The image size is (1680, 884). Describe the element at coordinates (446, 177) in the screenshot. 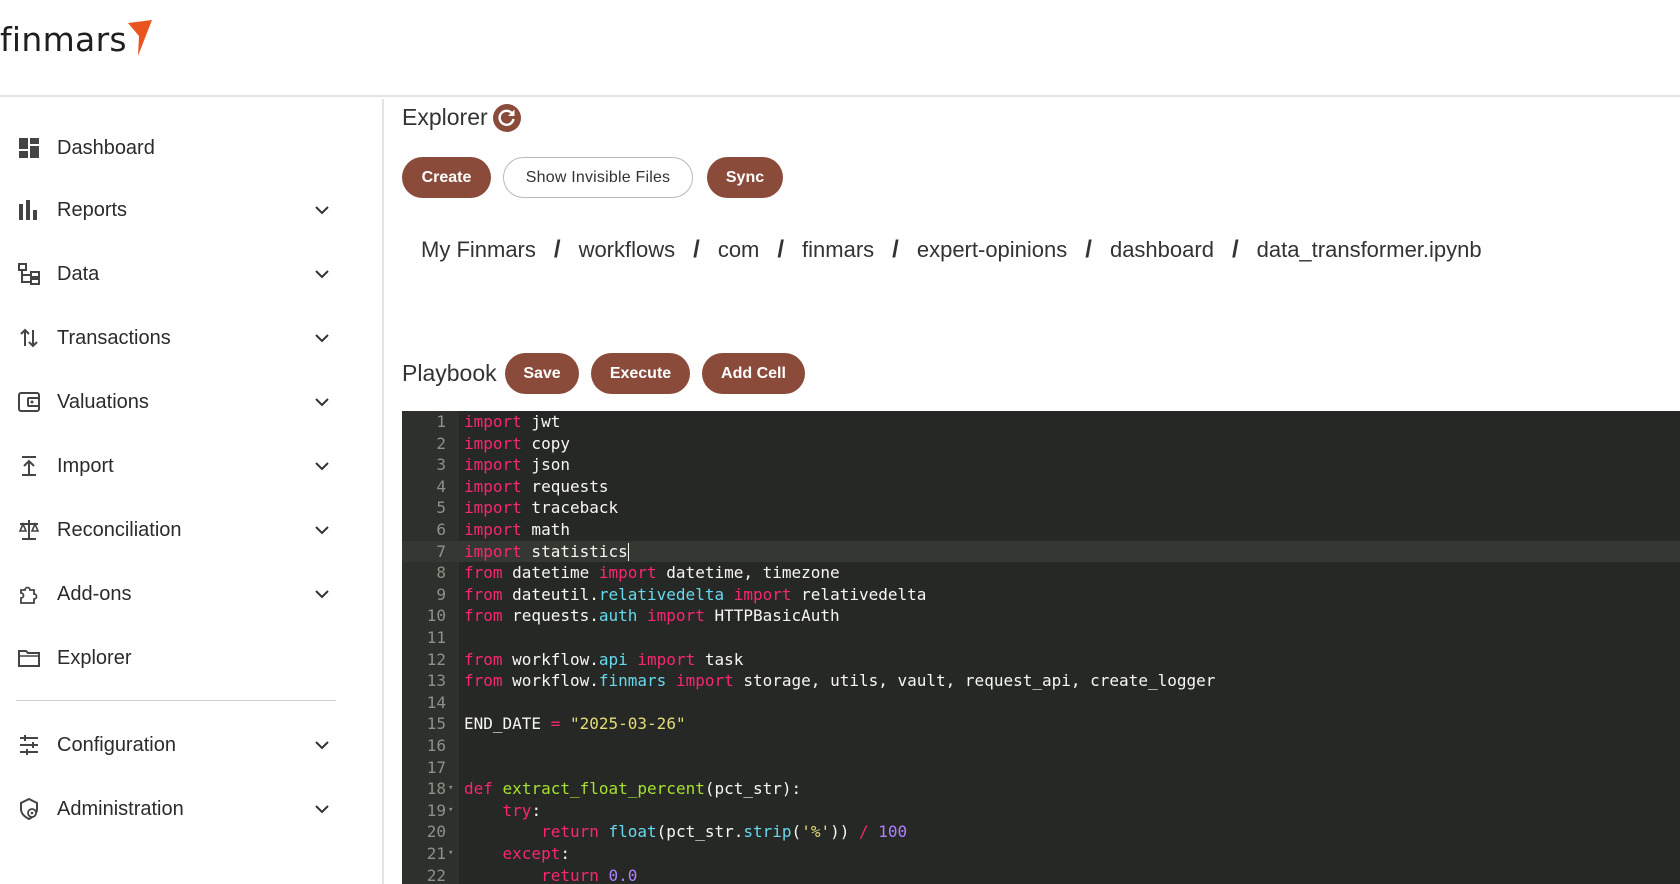

I see `create-button: Create` at that location.